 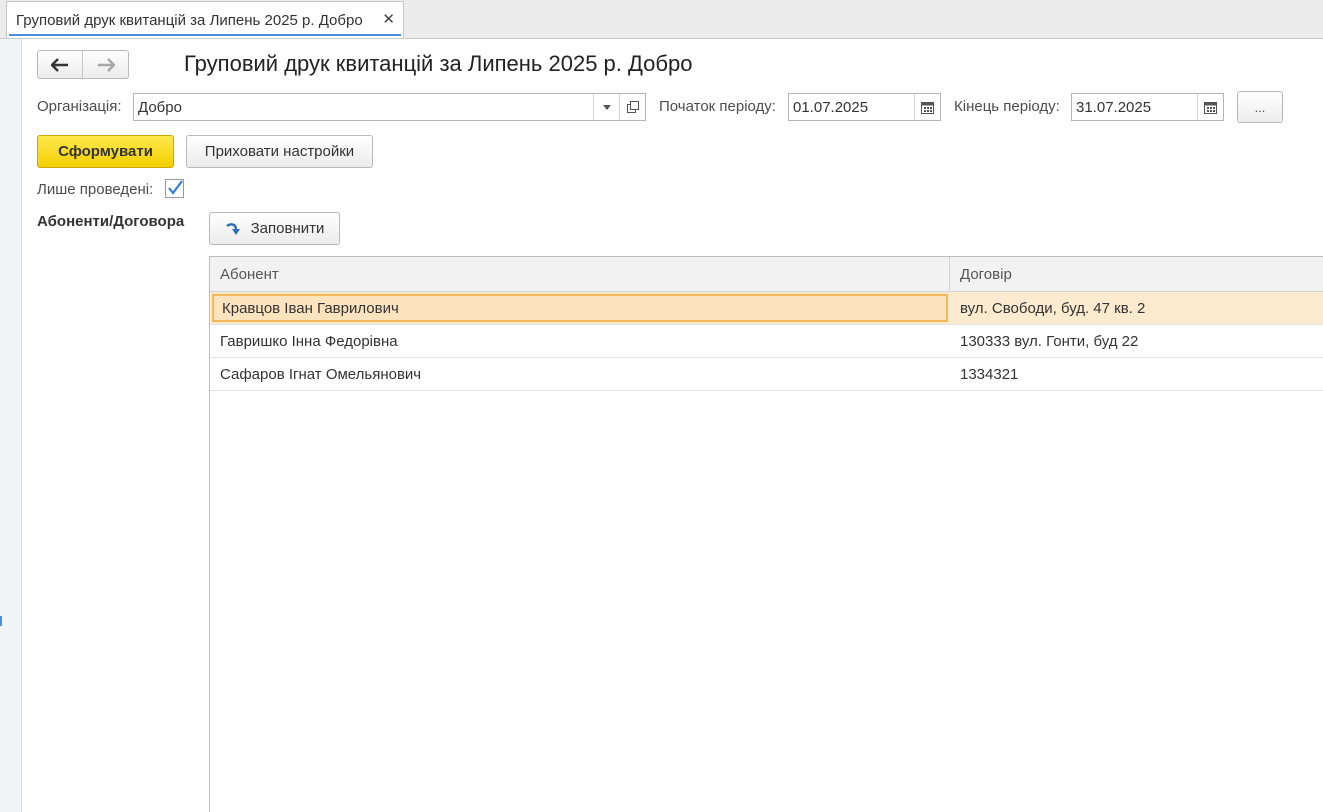 What do you see at coordinates (580, 374) in the screenshot?
I see `cell-subscriber: Сафаров Ігнат Омельянович` at bounding box center [580, 374].